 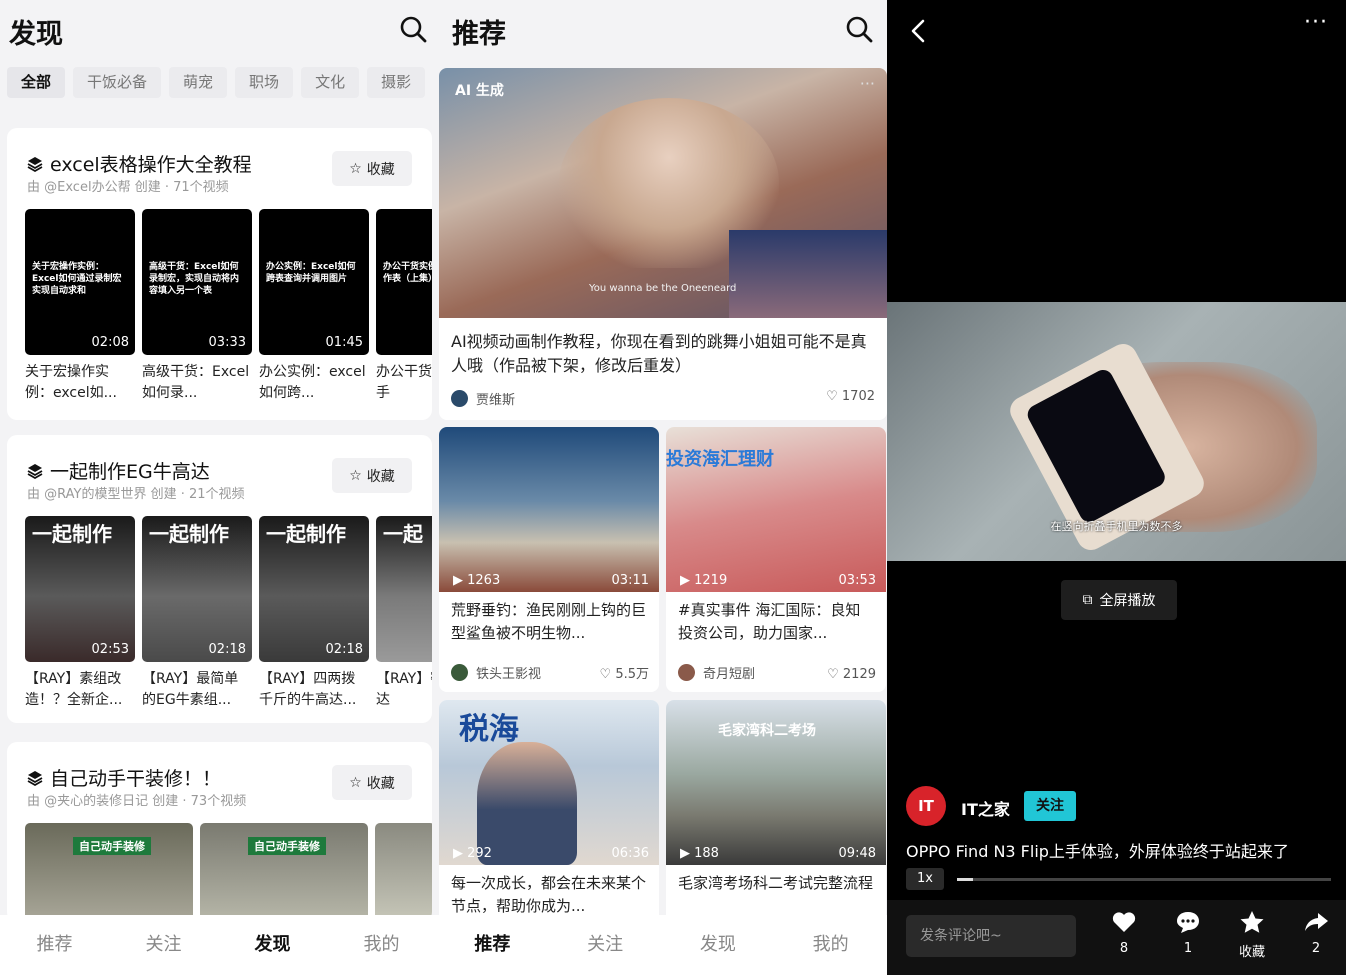 I want to click on chip-food: 干饭必备, so click(x=117, y=82).